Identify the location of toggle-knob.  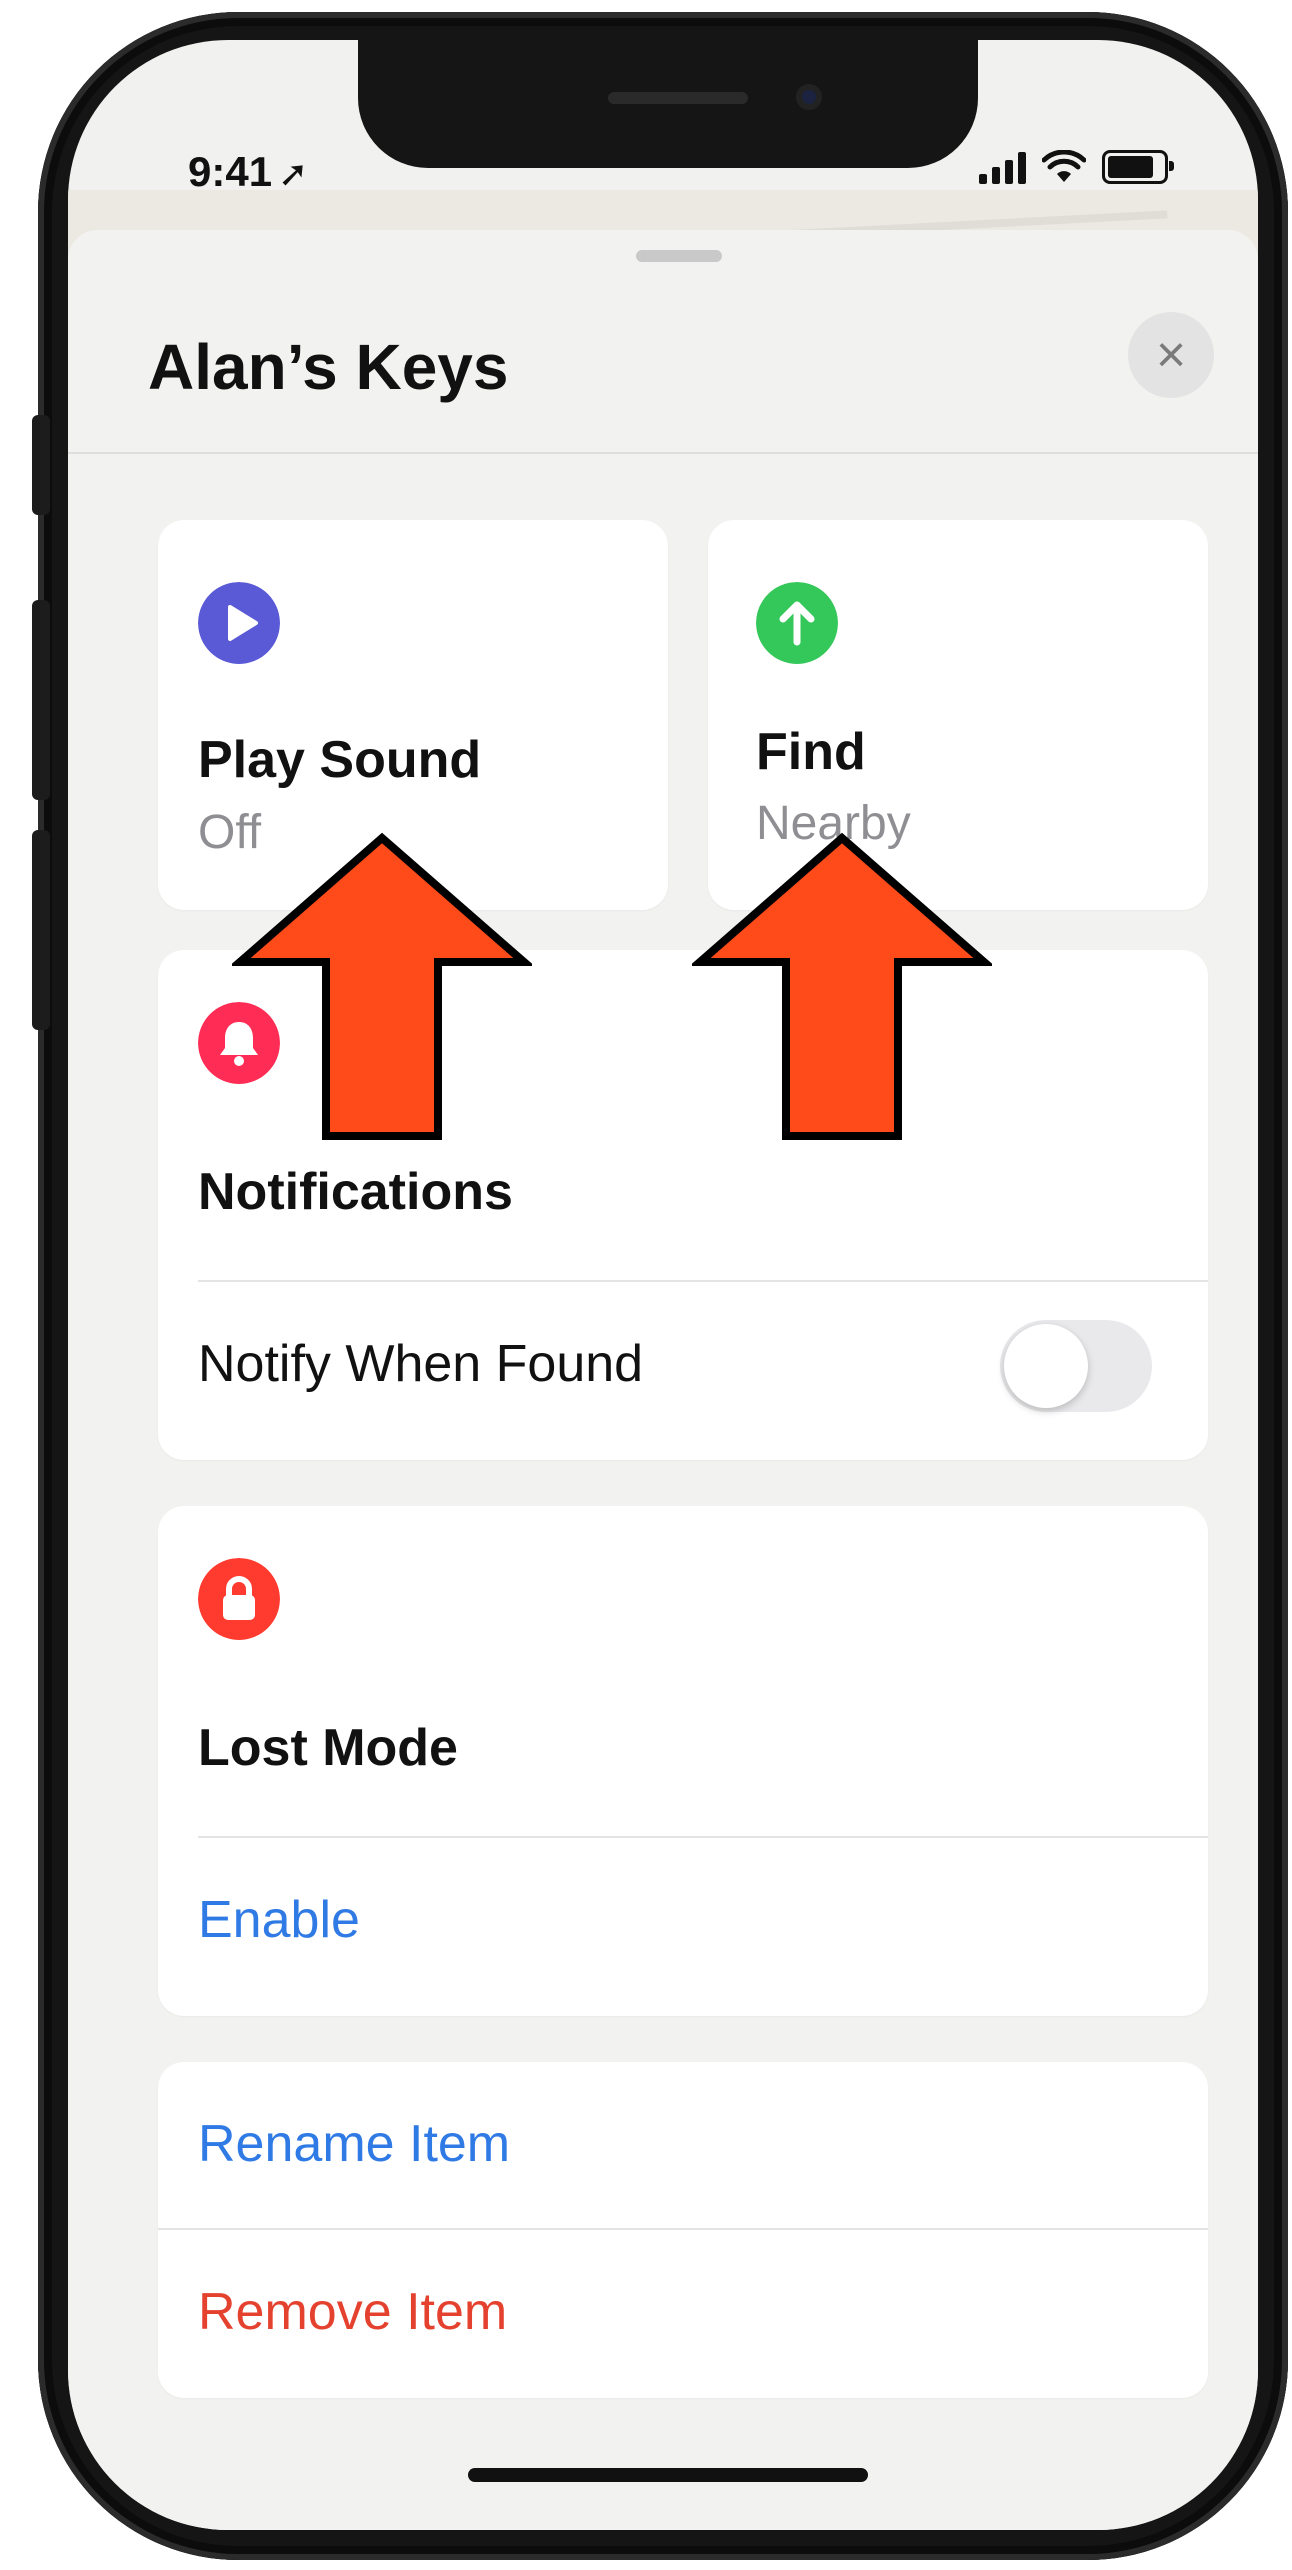
(1046, 1366).